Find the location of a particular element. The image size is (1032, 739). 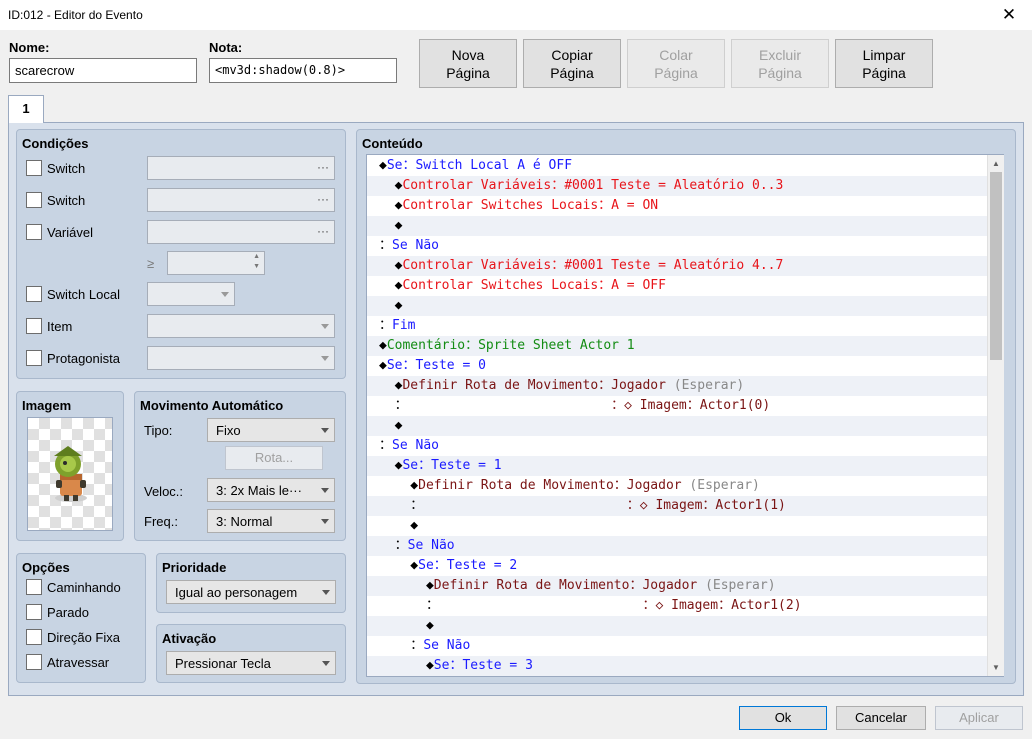

command-row: ：Fim is located at coordinates (677, 326).